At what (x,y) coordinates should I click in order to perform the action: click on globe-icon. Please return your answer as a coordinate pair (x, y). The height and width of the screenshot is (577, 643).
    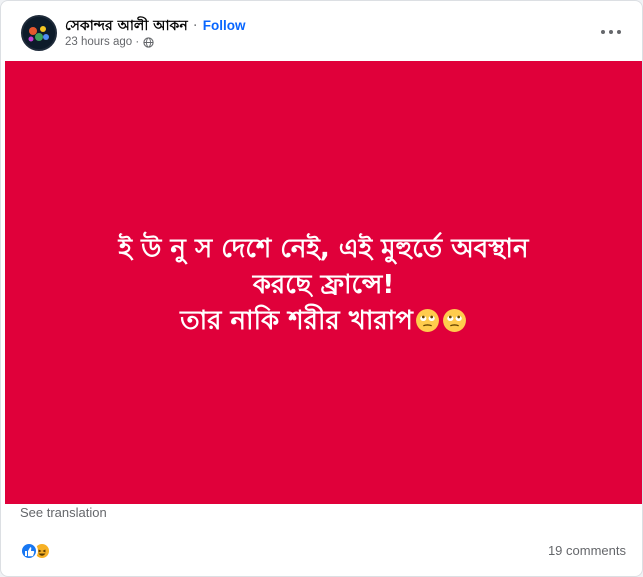
    Looking at the image, I should click on (149, 42).